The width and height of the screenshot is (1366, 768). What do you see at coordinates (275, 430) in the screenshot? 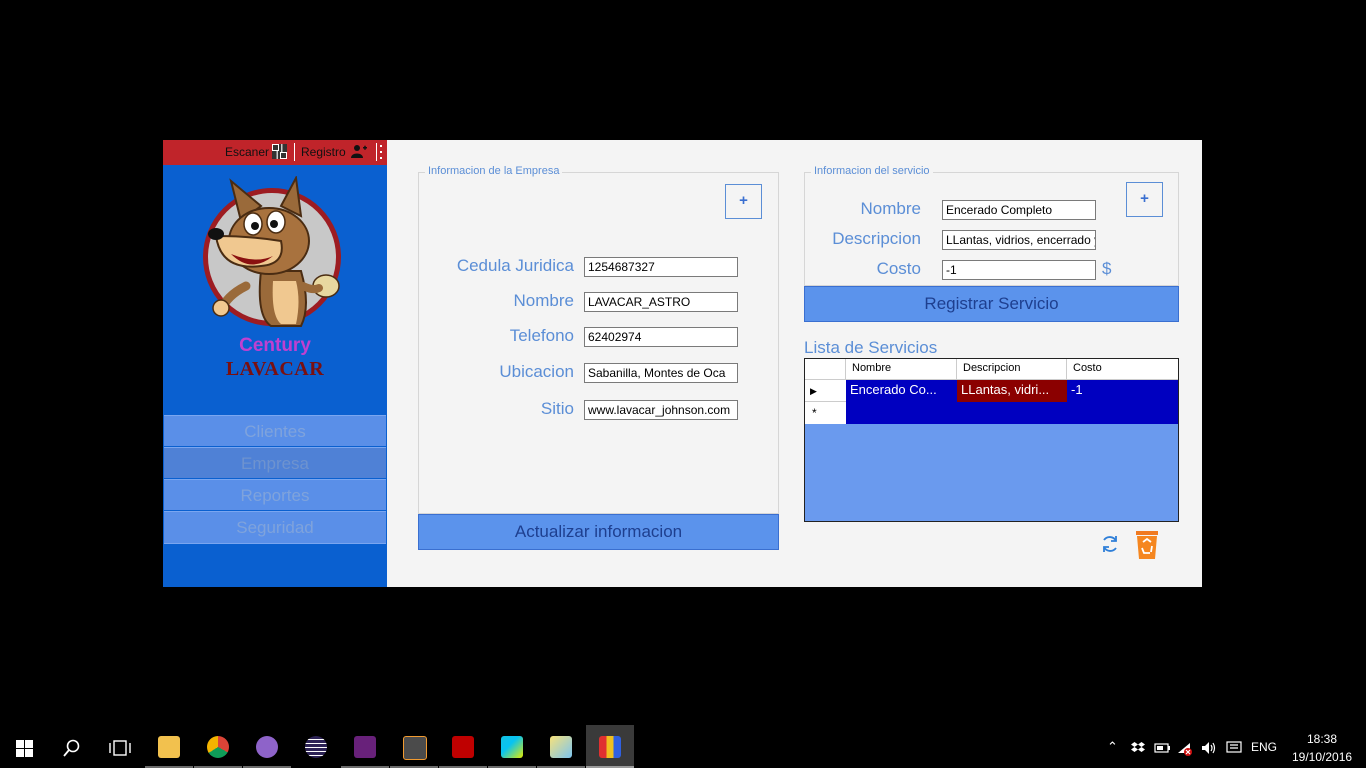
I see `nav-clientes: Clientes` at bounding box center [275, 430].